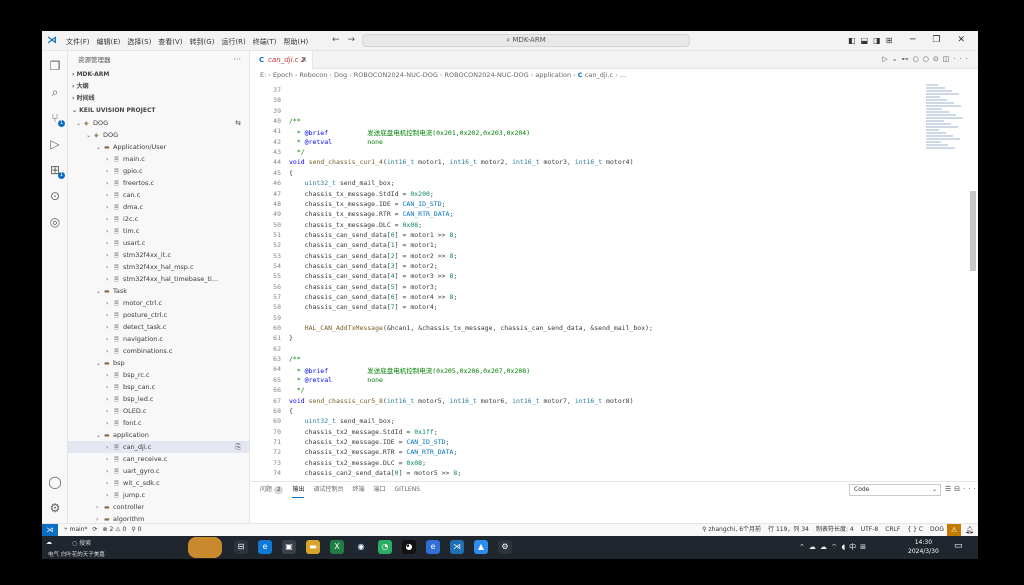  Describe the element at coordinates (158, 327) in the screenshot. I see `tree-file-item: › 🗎︎ detect_task.c` at that location.